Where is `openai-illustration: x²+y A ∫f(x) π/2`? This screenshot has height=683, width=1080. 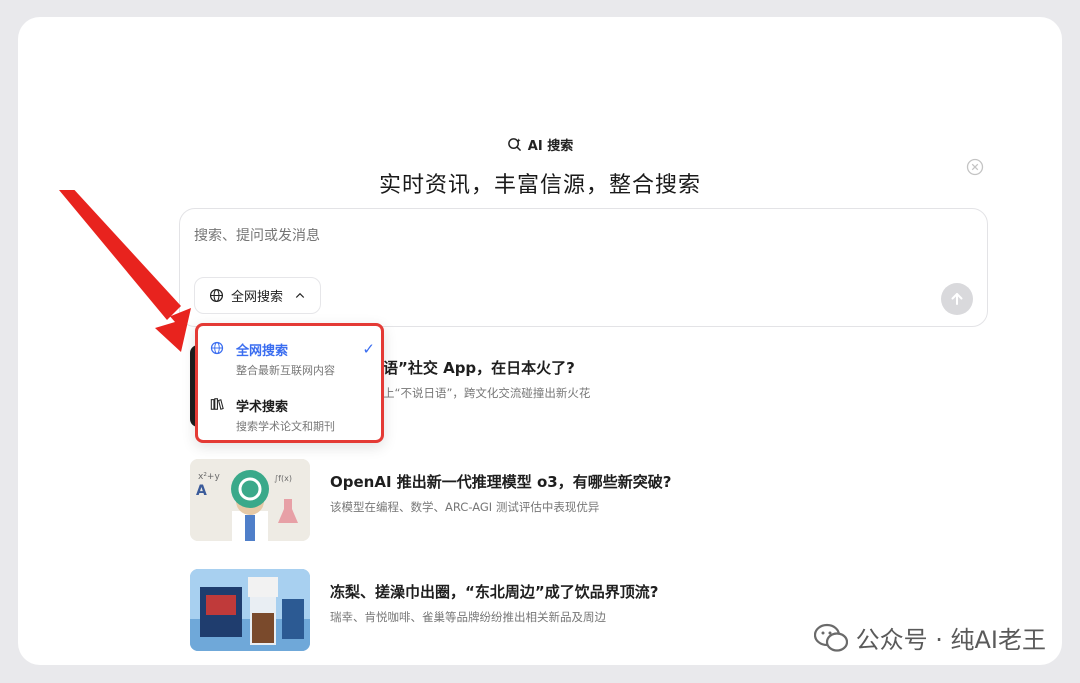 openai-illustration: x²+y A ∫f(x) π/2 is located at coordinates (250, 500).